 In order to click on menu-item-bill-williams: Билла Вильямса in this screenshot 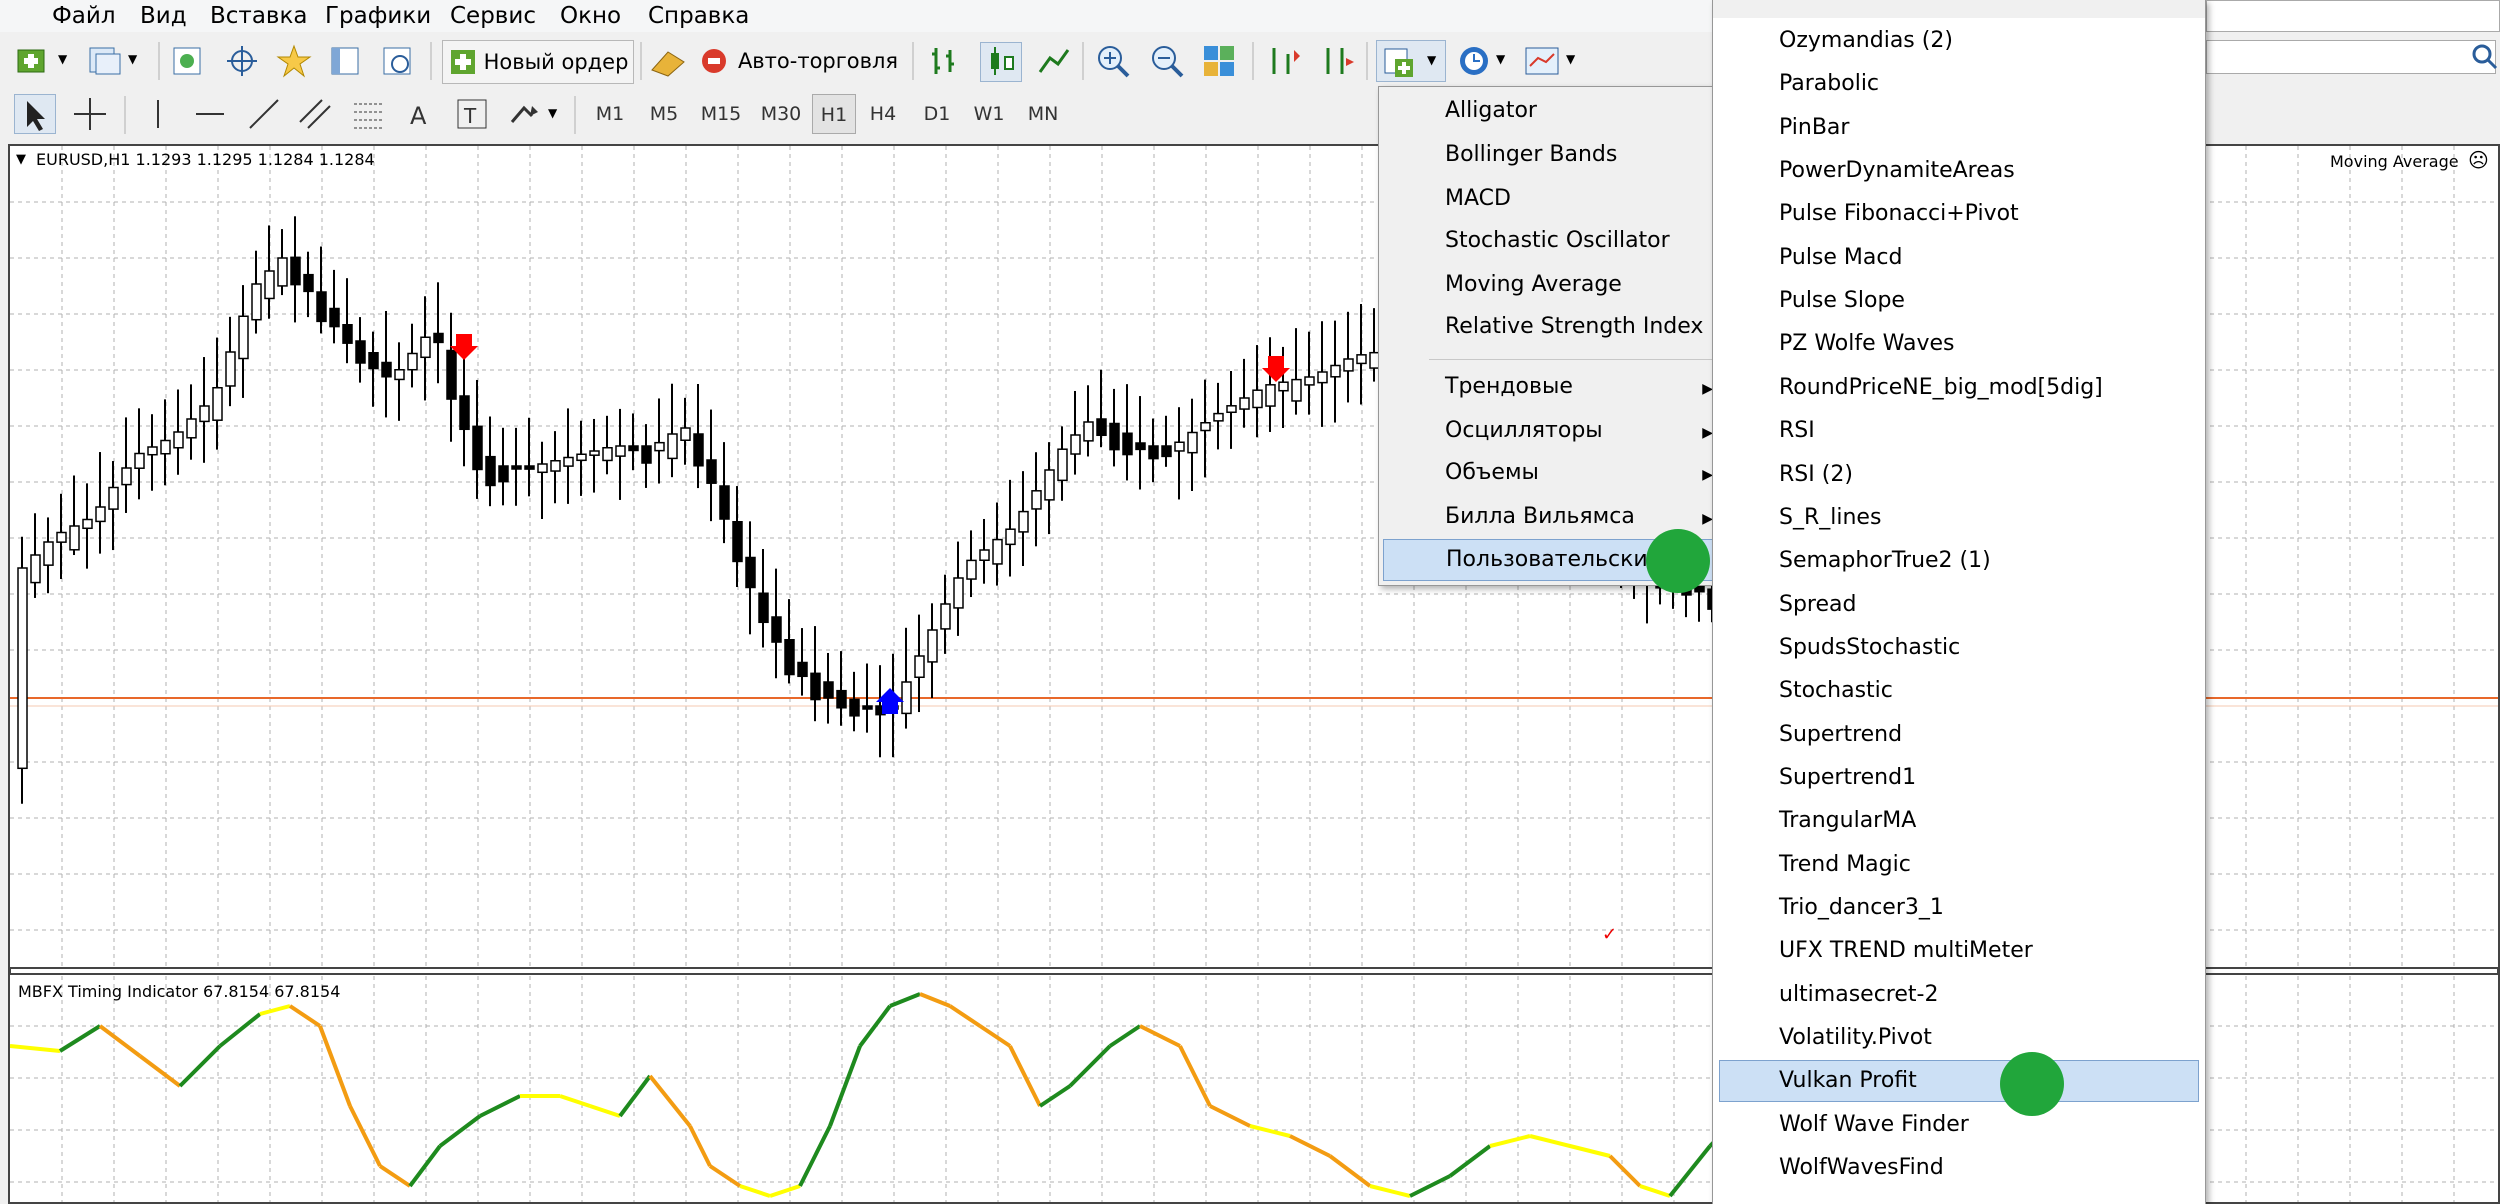, I will do `click(1540, 517)`.